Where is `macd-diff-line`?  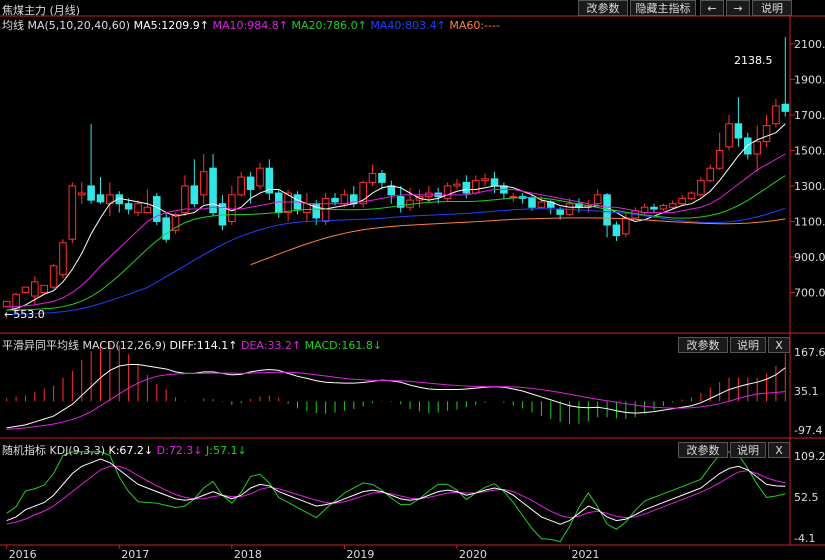
macd-diff-line is located at coordinates (396, 396).